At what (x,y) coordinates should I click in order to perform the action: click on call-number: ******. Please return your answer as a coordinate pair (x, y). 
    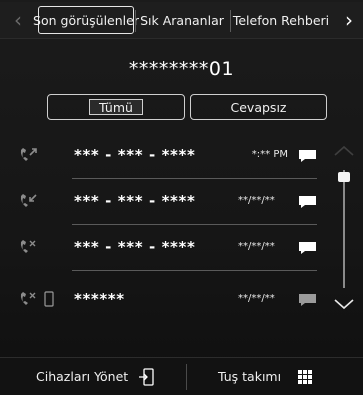
    Looking at the image, I should click on (99, 299).